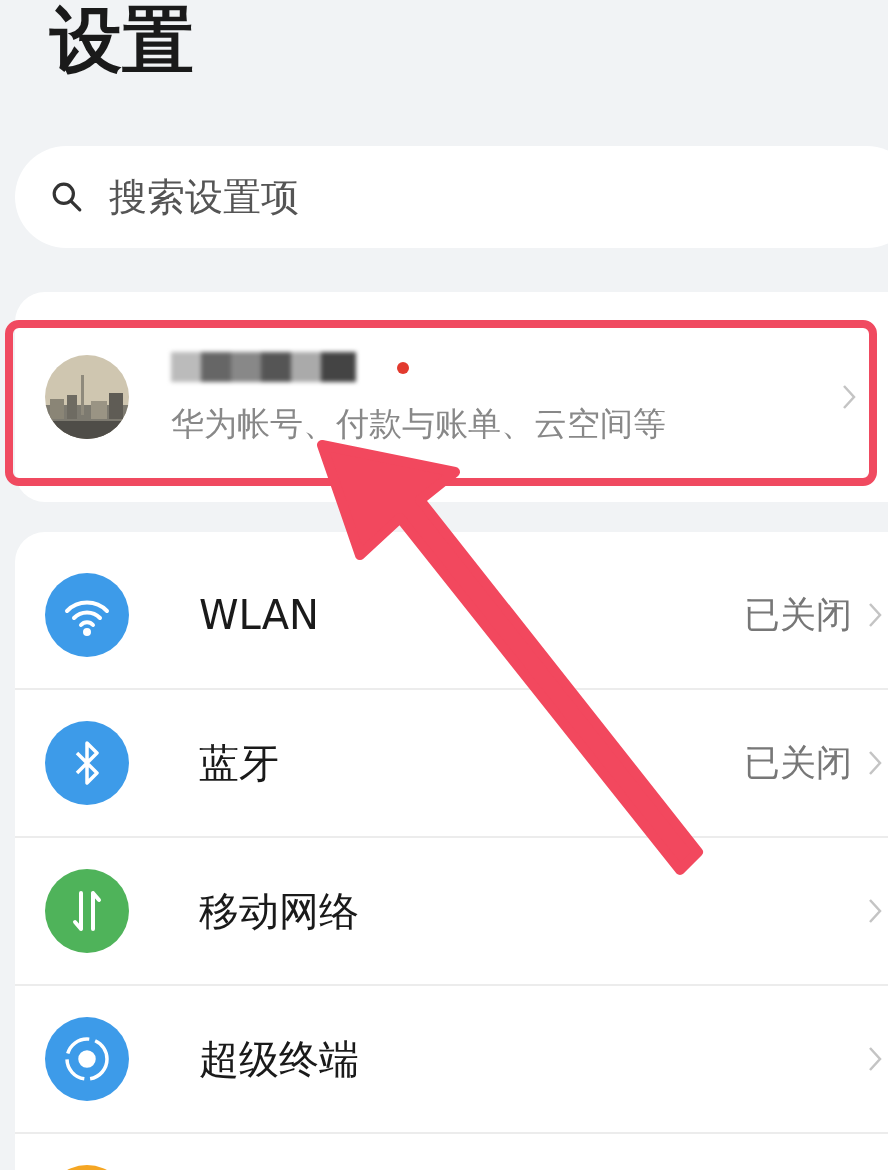 The height and width of the screenshot is (1170, 888). I want to click on search-input: 搜索设置项, so click(309, 197).